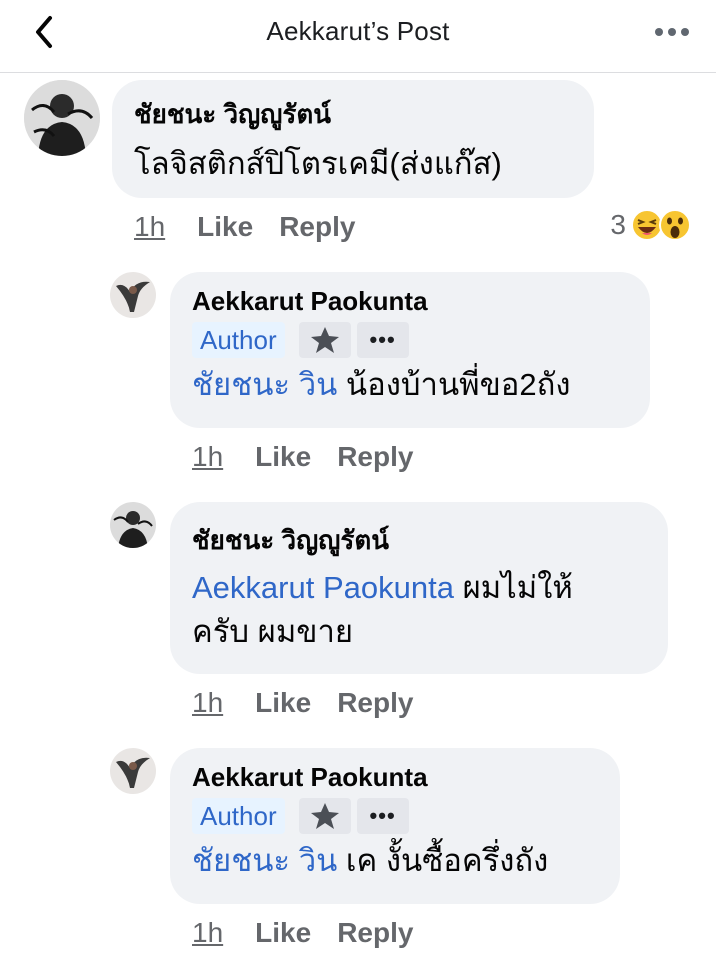 The width and height of the screenshot is (716, 960). I want to click on reaction-summary: 3, so click(651, 225).